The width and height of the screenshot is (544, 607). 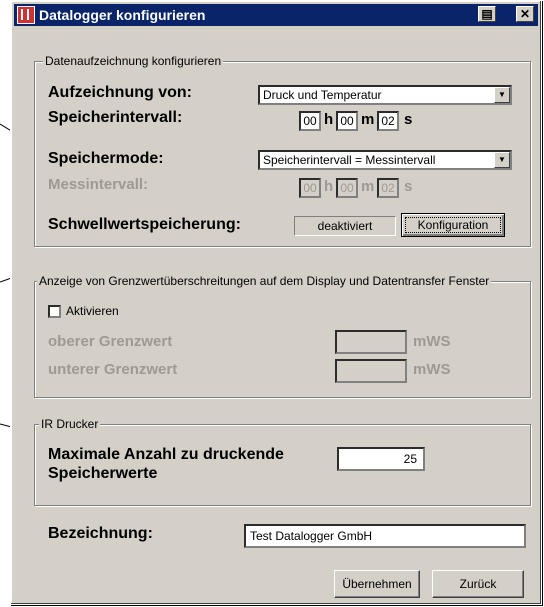 What do you see at coordinates (453, 225) in the screenshot?
I see `konfiguration-button: Konfiguration` at bounding box center [453, 225].